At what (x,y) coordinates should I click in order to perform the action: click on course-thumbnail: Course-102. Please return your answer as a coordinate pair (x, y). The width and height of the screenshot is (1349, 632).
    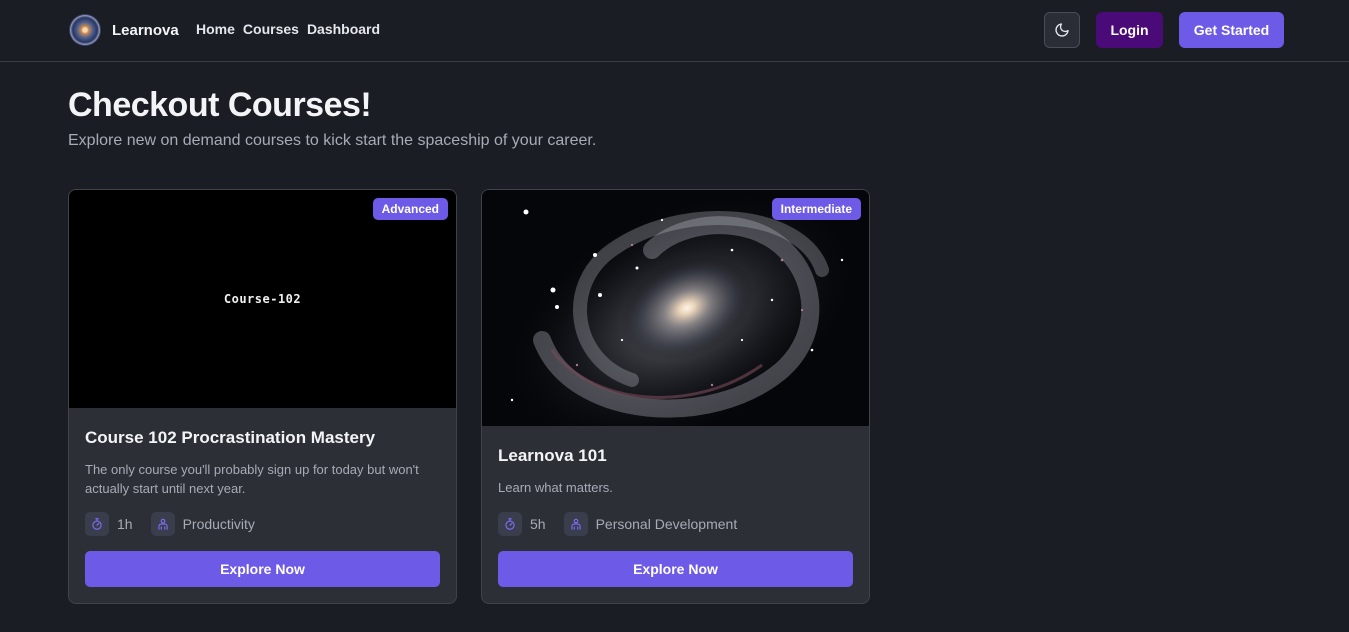
    Looking at the image, I should click on (262, 299).